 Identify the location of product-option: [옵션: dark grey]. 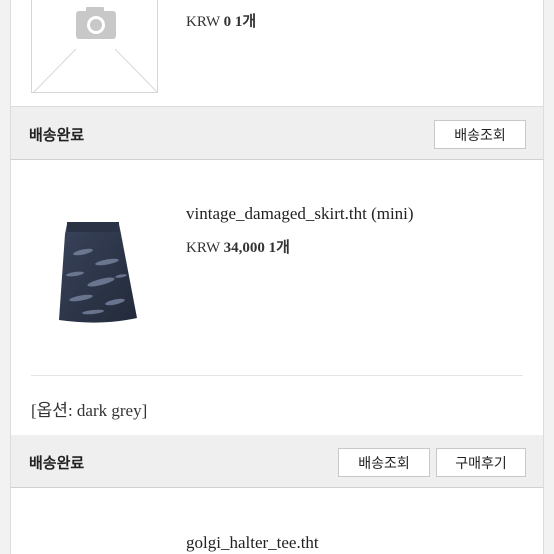
(89, 410).